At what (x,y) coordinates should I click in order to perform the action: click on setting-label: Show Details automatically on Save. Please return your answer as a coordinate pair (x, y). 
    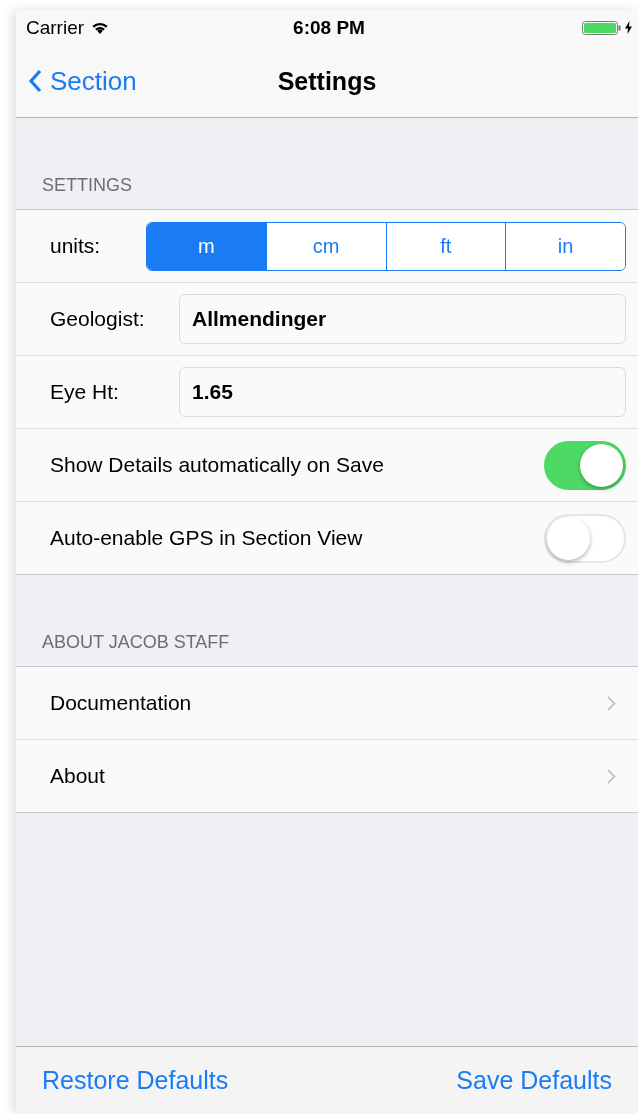
    Looking at the image, I should click on (217, 465).